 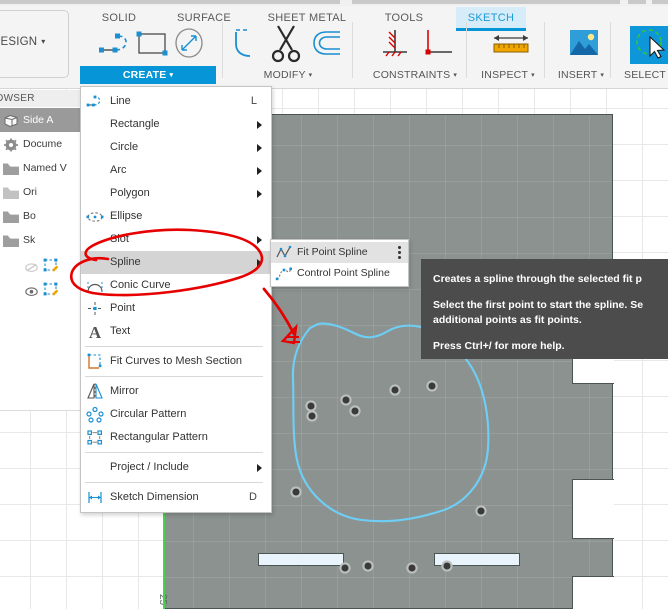 I want to click on menu-item-project-include: Project / Include, so click(x=176, y=467).